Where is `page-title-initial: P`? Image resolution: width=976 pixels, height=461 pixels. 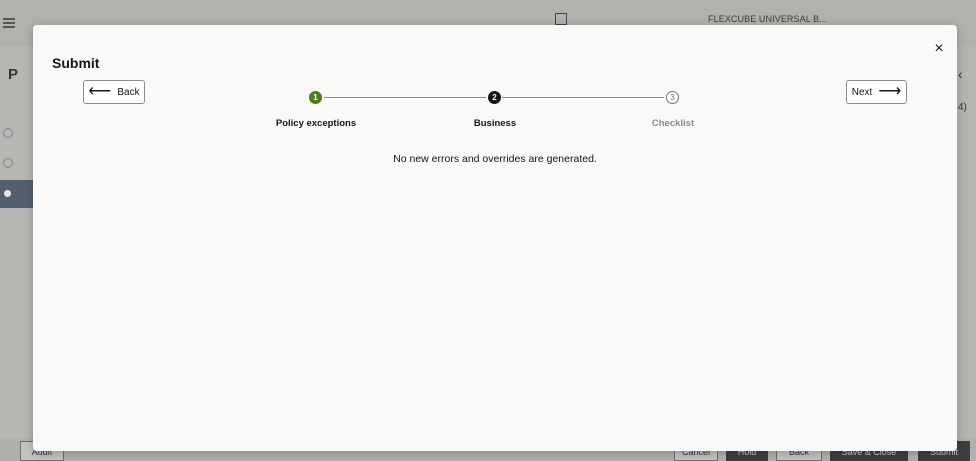
page-title-initial: P is located at coordinates (13, 74).